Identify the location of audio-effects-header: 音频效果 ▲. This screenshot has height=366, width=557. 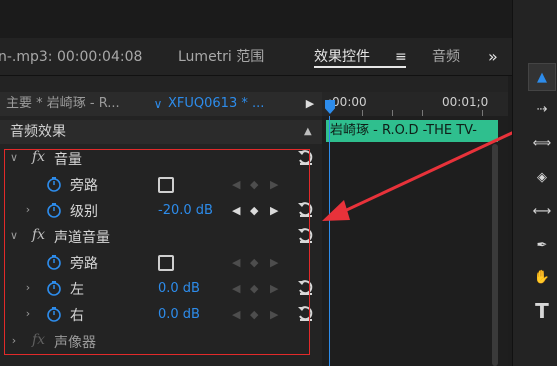
(161, 132).